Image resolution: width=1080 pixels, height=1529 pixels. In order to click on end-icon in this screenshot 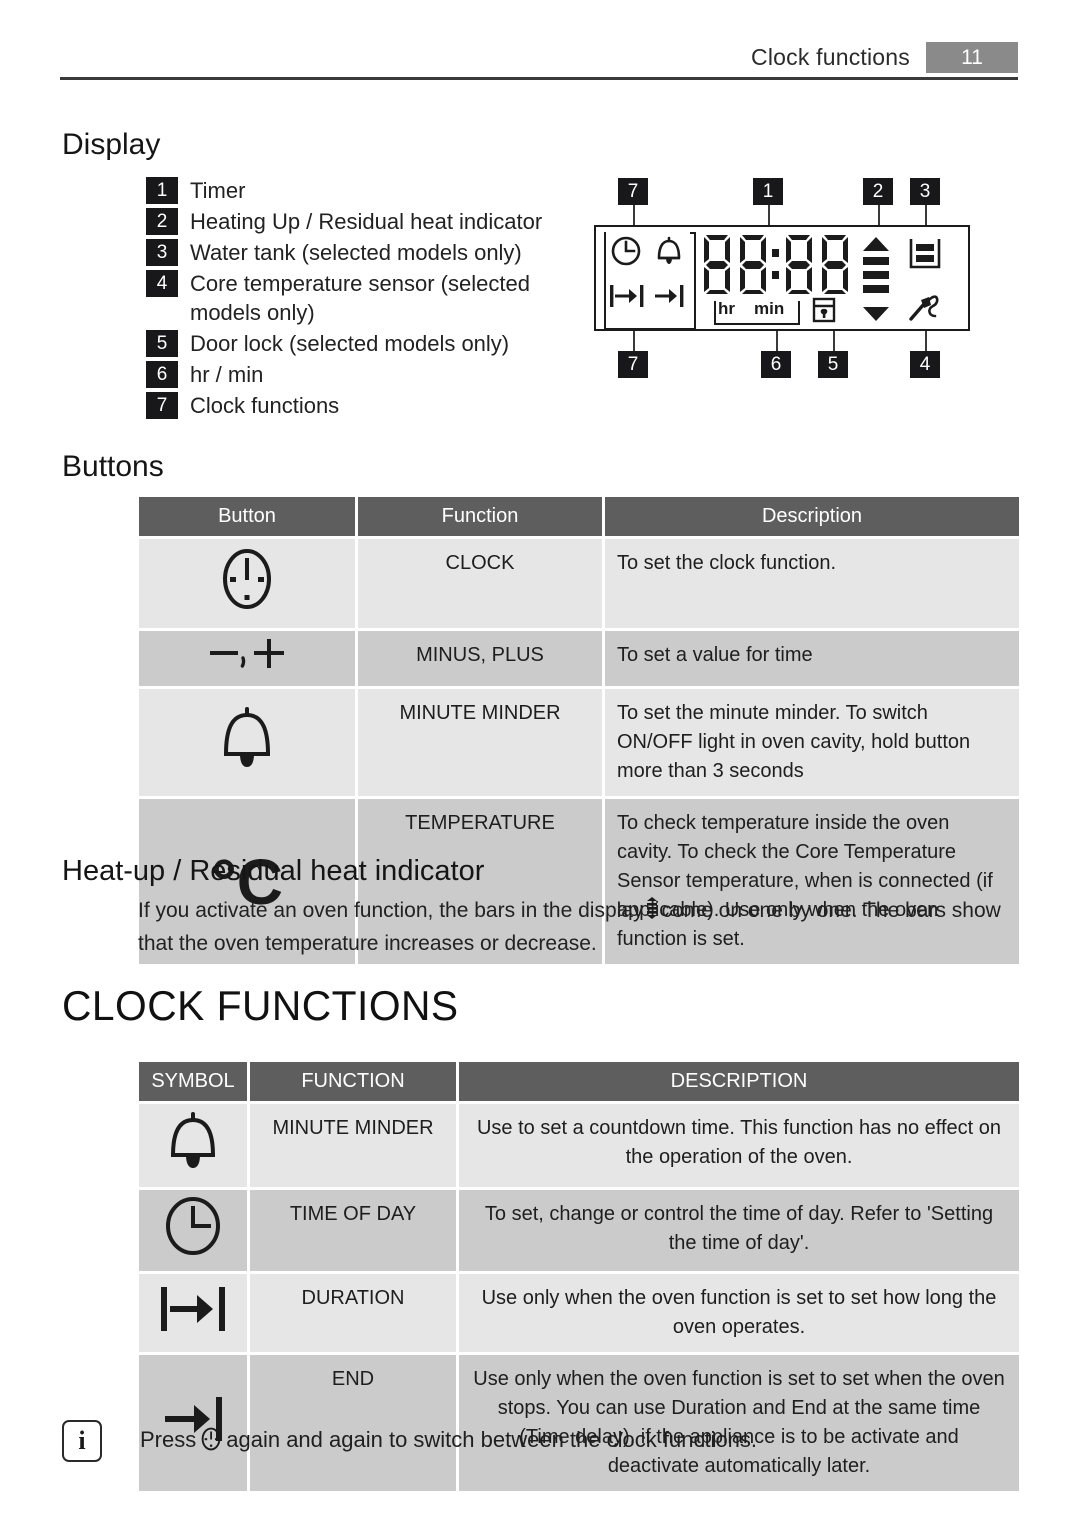, I will do `click(669, 298)`.